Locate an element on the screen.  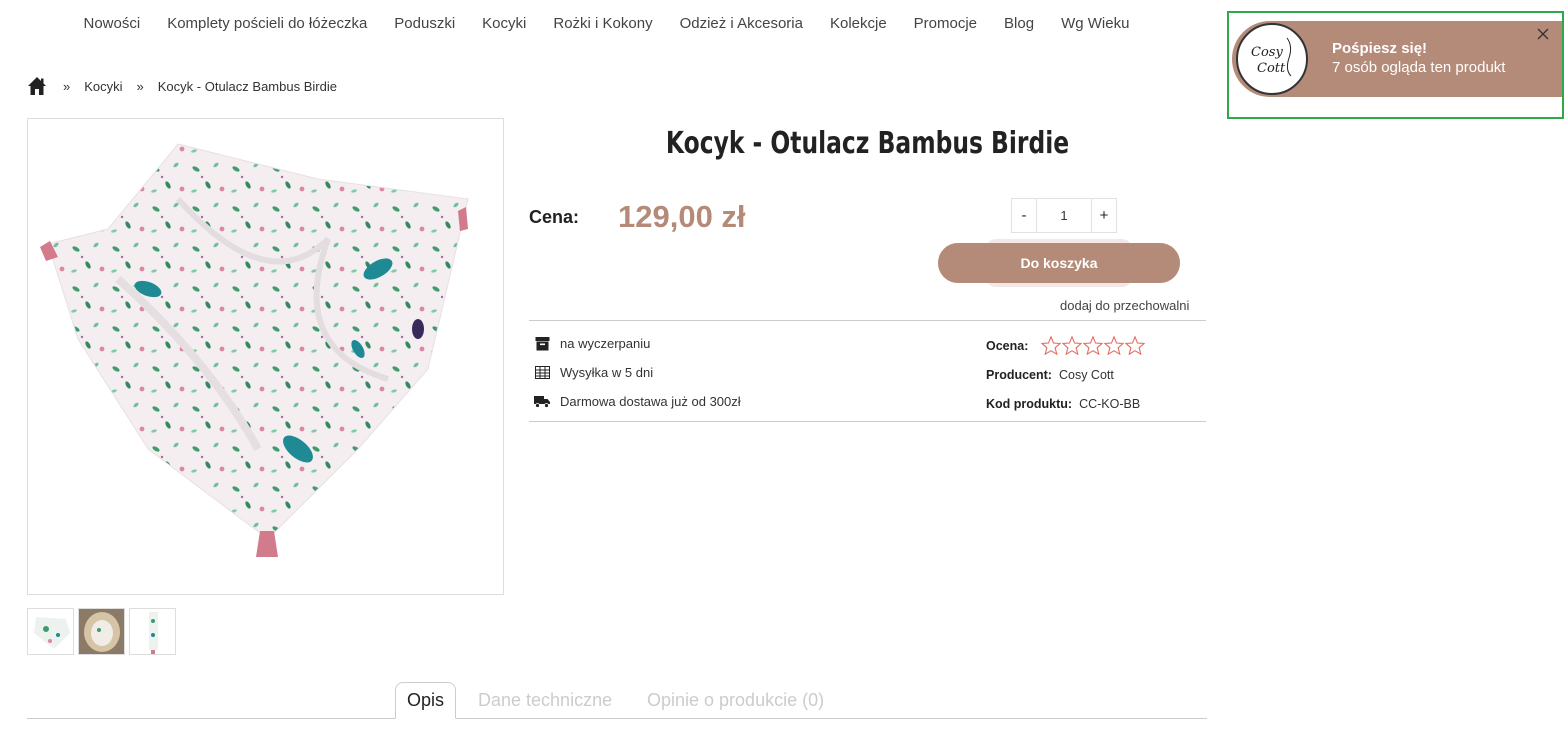
producer-value: Cosy Cott is located at coordinates (1086, 375).